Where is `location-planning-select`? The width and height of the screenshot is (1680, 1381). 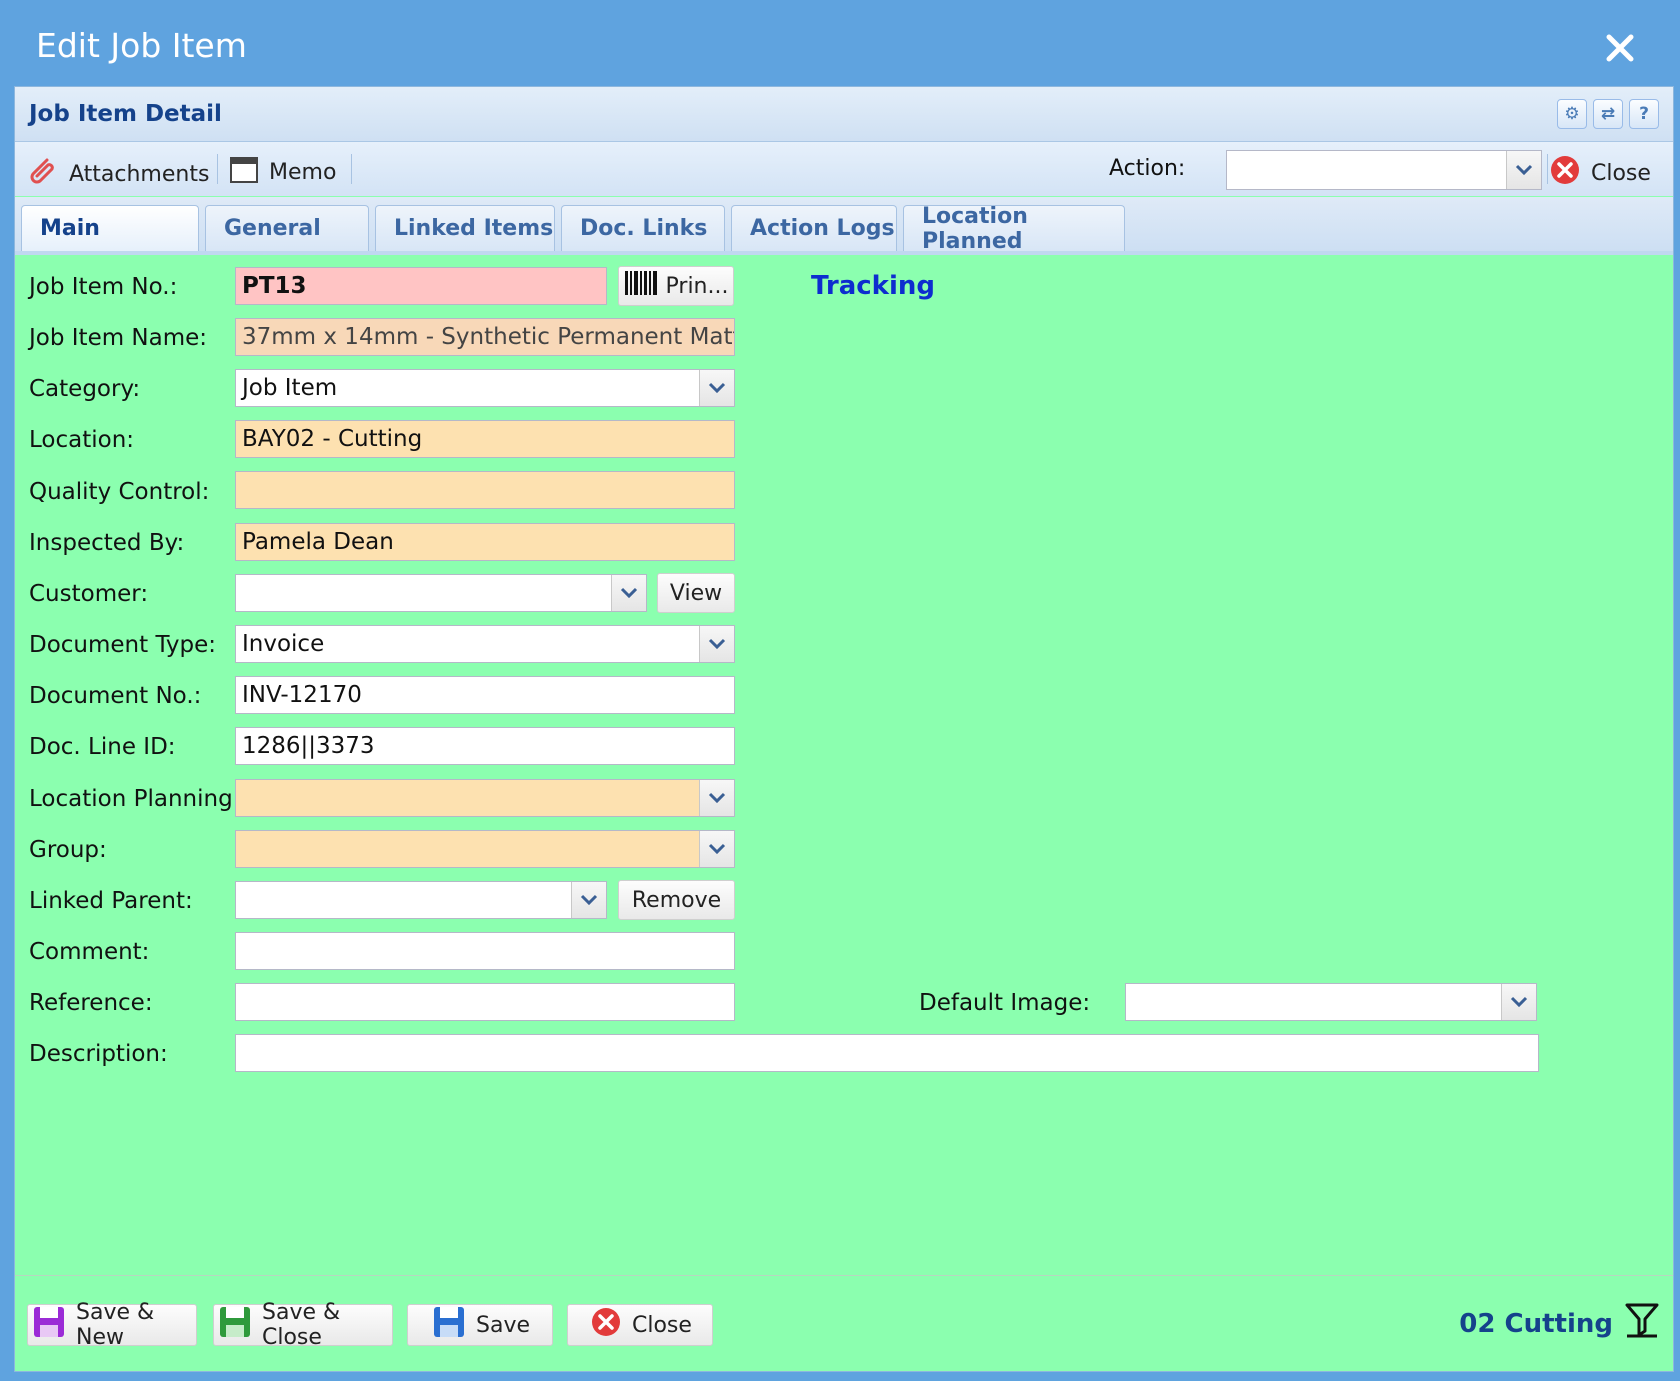 location-planning-select is located at coordinates (485, 798).